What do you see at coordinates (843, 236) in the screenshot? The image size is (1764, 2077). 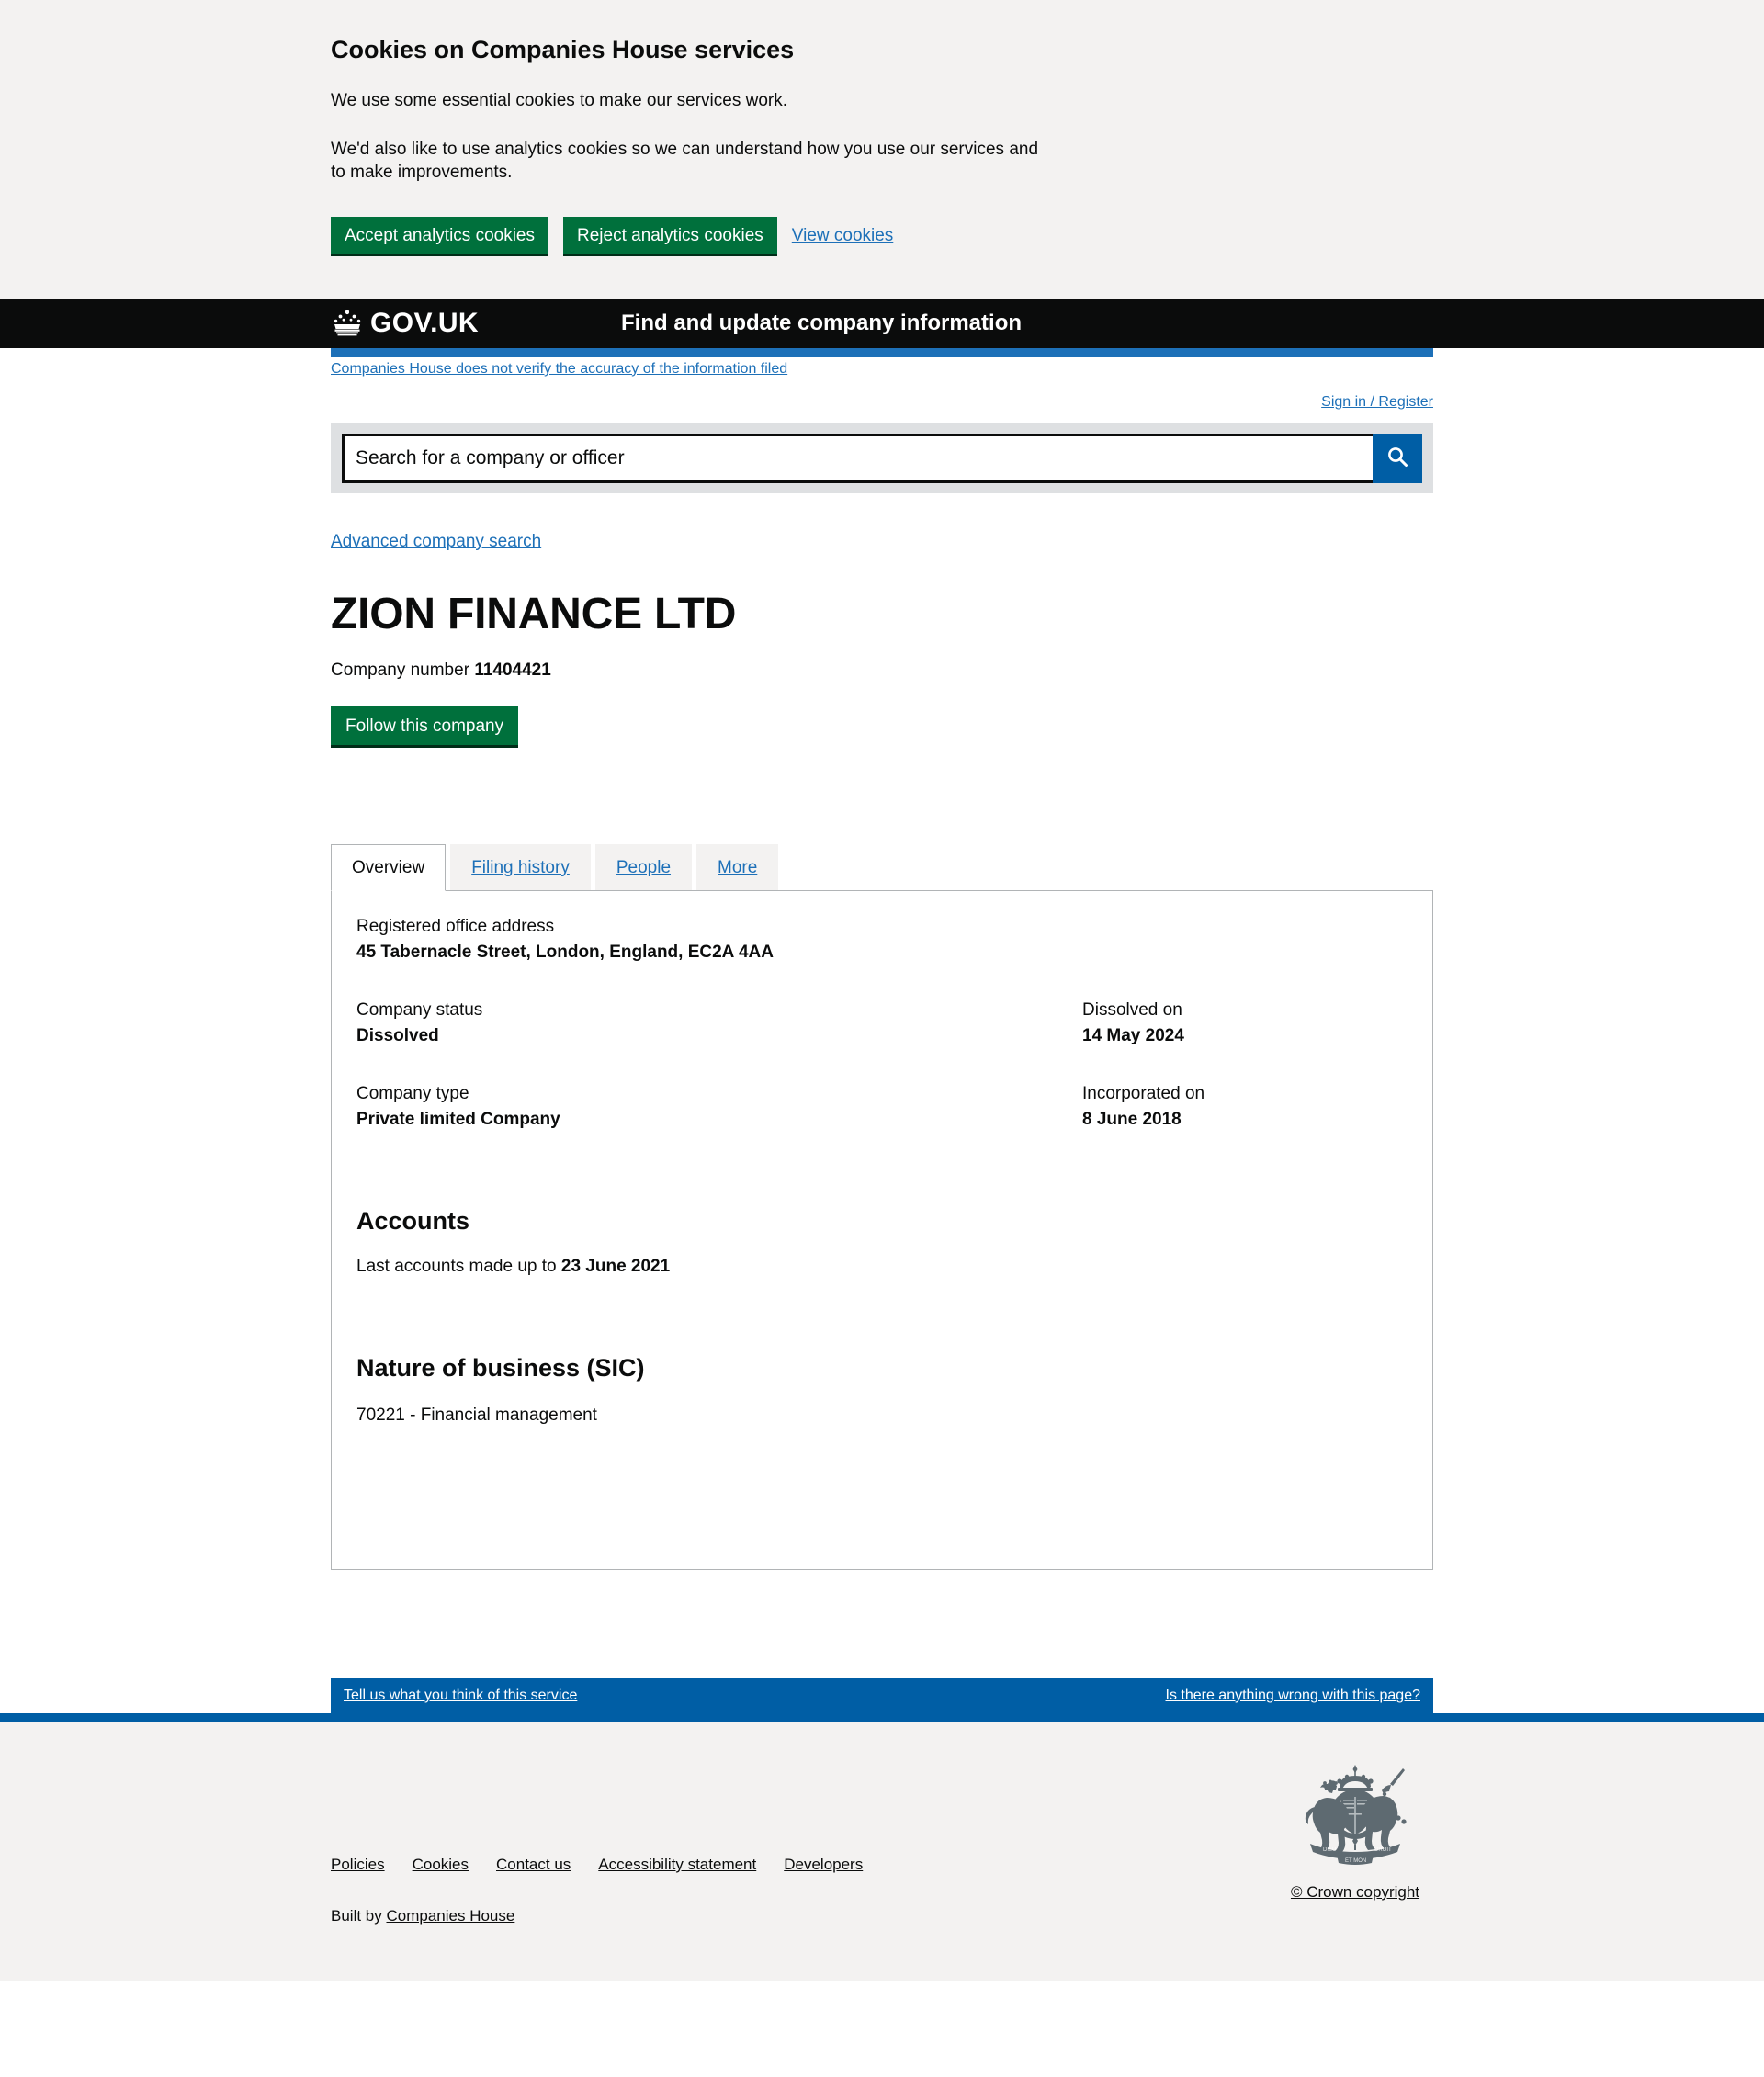 I see `view-cookies-link: View cookies` at bounding box center [843, 236].